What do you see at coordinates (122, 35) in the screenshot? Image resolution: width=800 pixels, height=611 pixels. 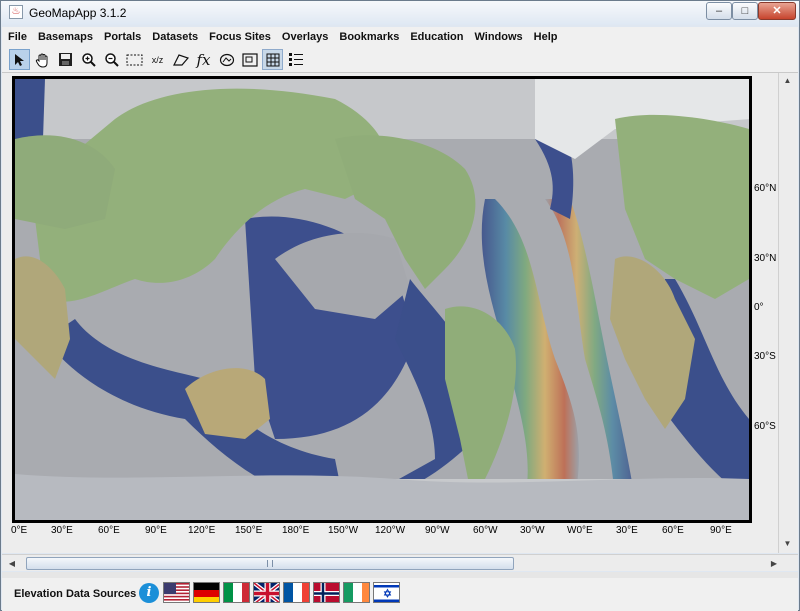 I see `menu-portals: Portals` at bounding box center [122, 35].